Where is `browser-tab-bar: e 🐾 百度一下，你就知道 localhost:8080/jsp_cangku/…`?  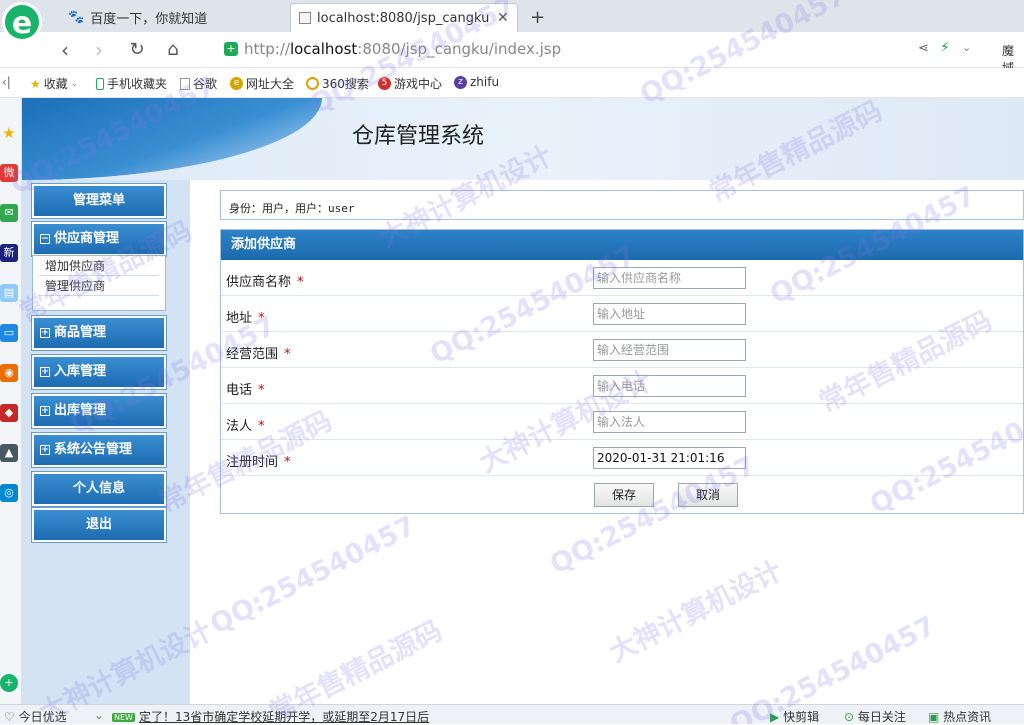 browser-tab-bar: e 🐾 百度一下，你就知道 localhost:8080/jsp_cangku/… is located at coordinates (512, 21).